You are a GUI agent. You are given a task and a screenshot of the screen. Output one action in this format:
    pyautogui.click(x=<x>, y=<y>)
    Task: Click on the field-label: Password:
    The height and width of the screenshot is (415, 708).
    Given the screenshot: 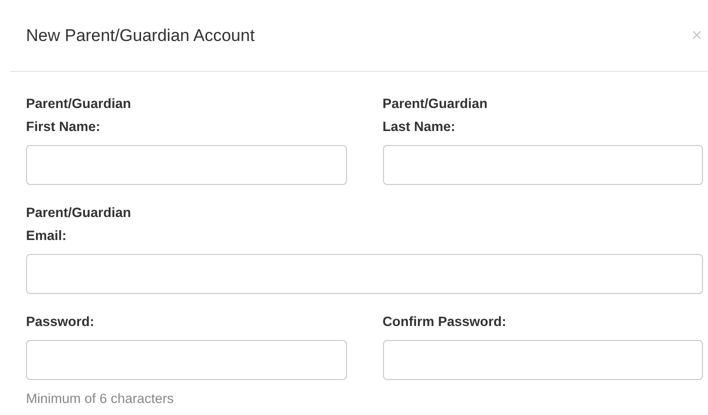 What is the action you would take?
    pyautogui.click(x=61, y=322)
    